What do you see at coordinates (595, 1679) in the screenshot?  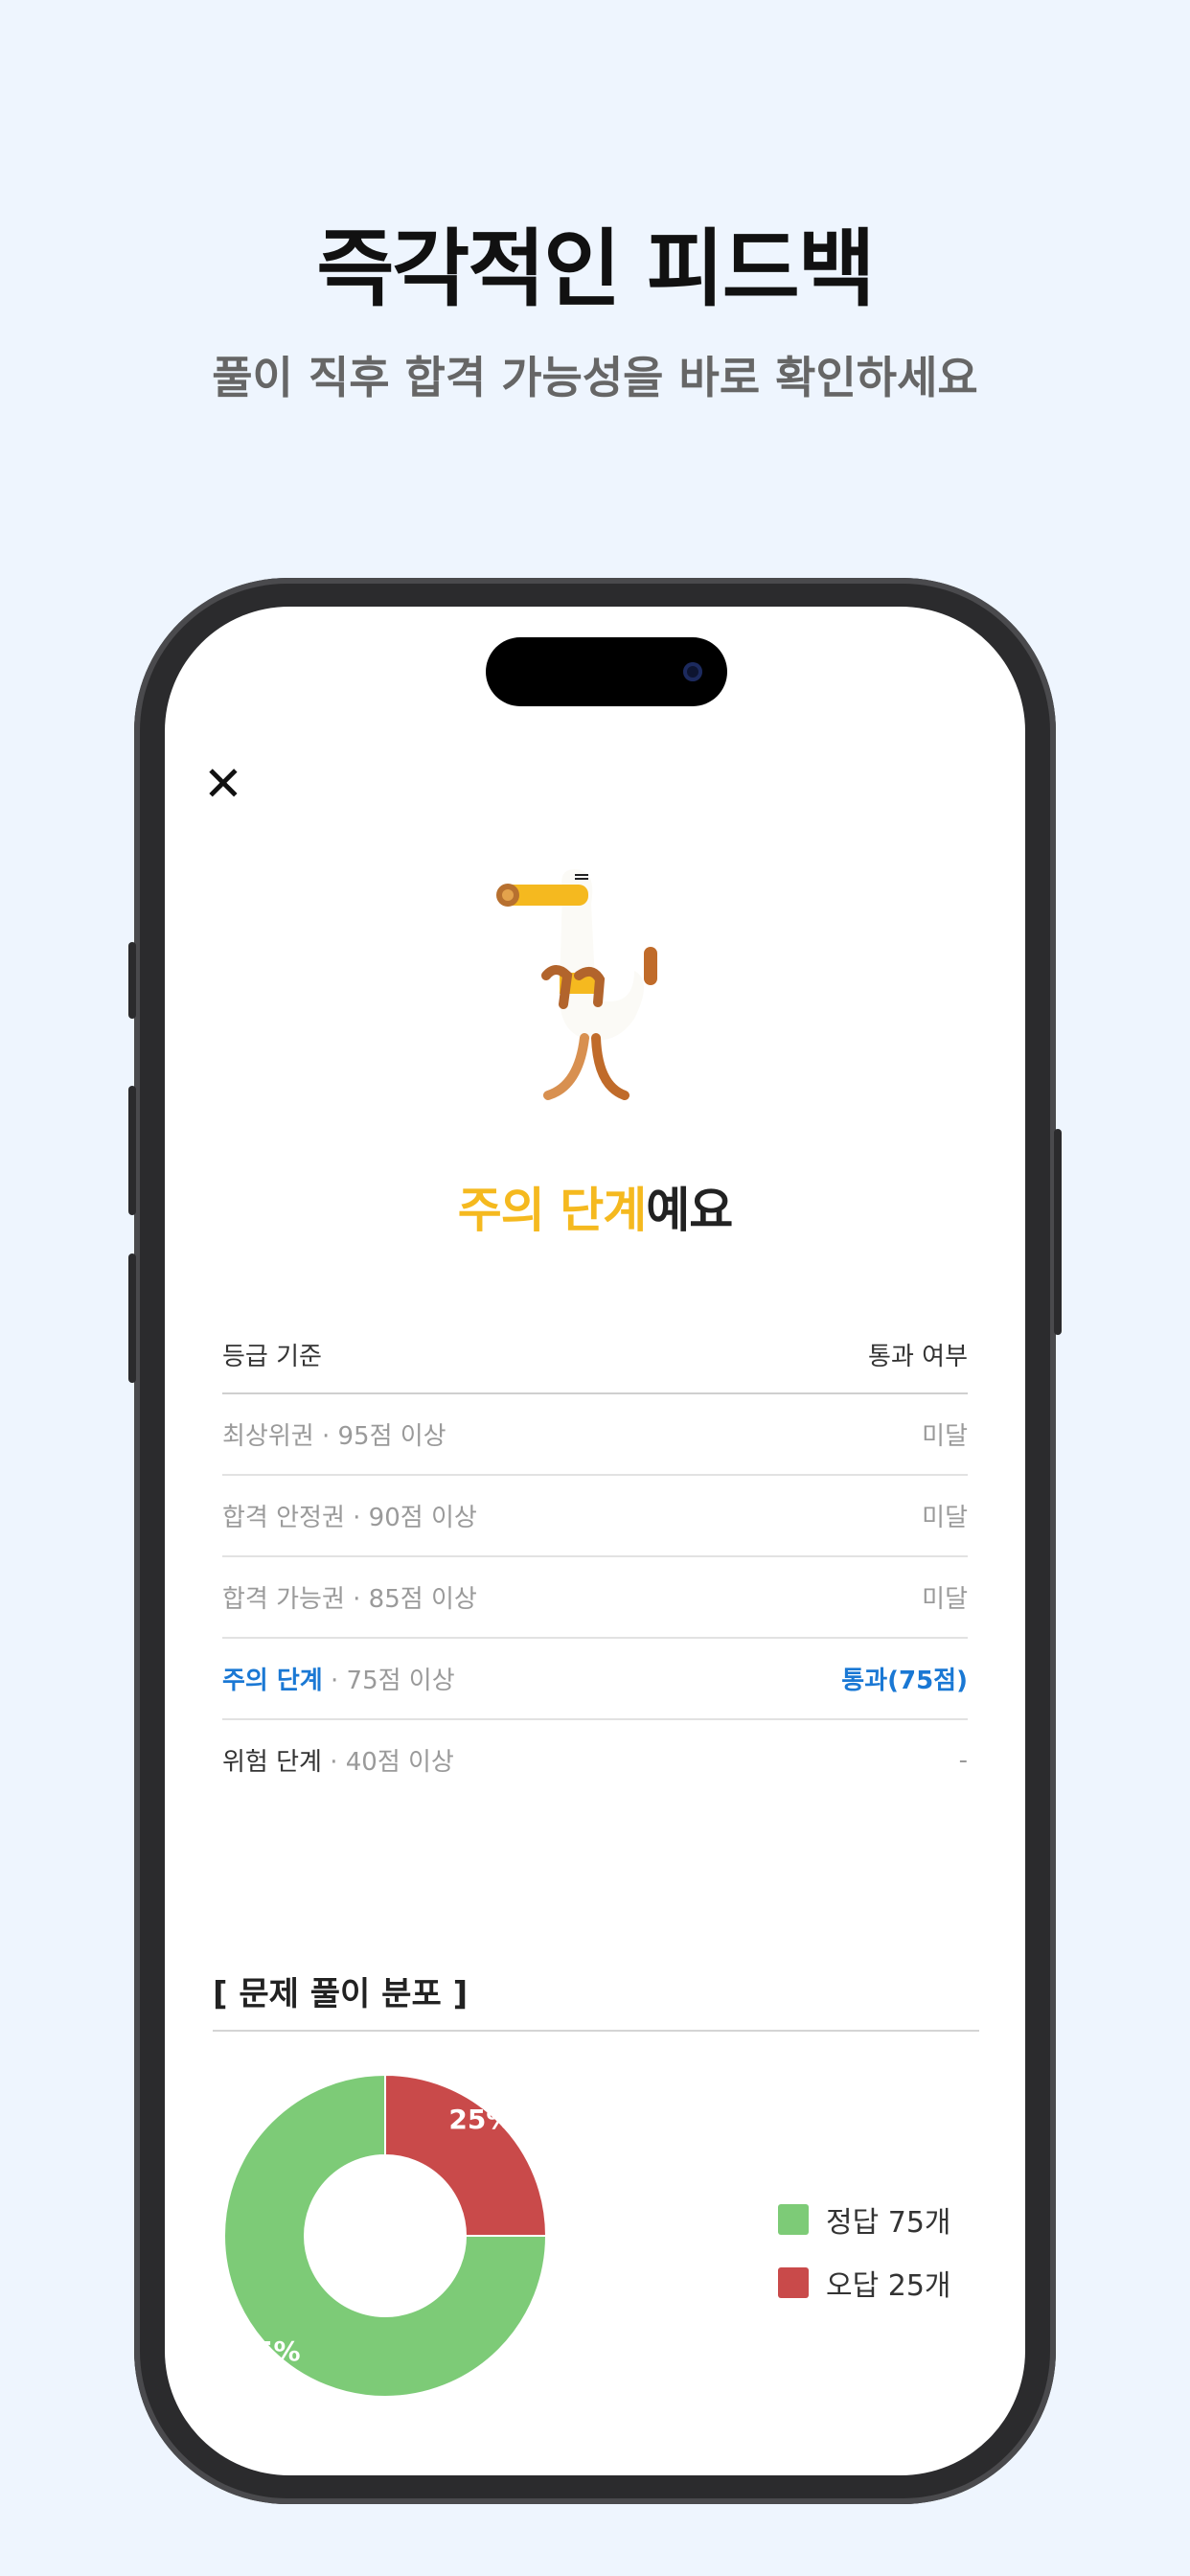 I see `table-row-current: 주의 단계 · 75점 이상 통과(75점)` at bounding box center [595, 1679].